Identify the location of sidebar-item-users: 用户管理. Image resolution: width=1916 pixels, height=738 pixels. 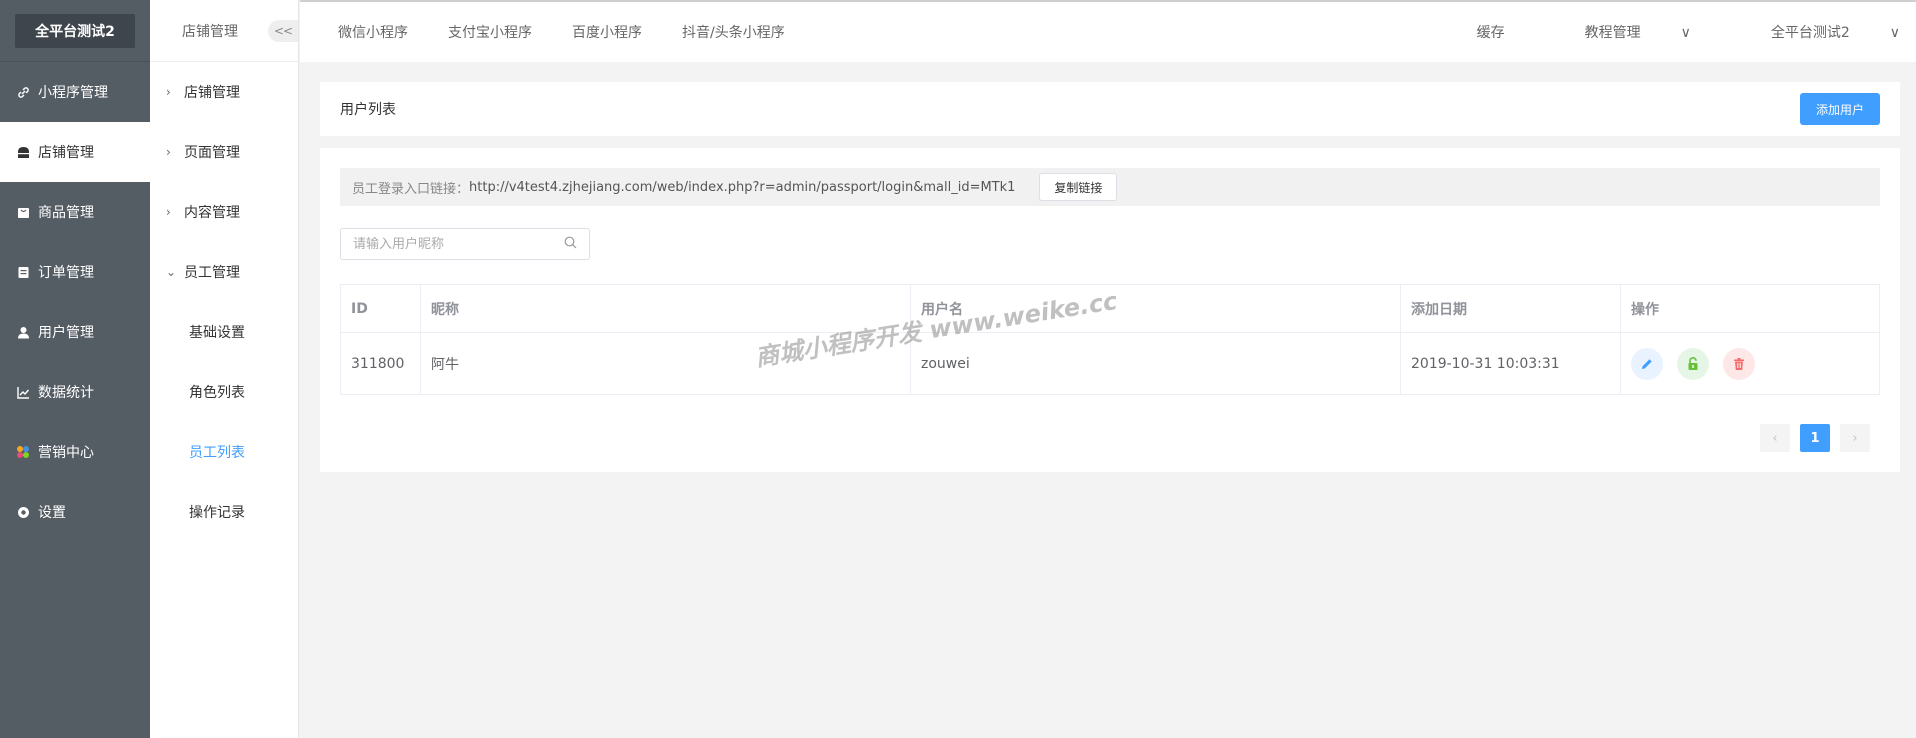
(75, 332).